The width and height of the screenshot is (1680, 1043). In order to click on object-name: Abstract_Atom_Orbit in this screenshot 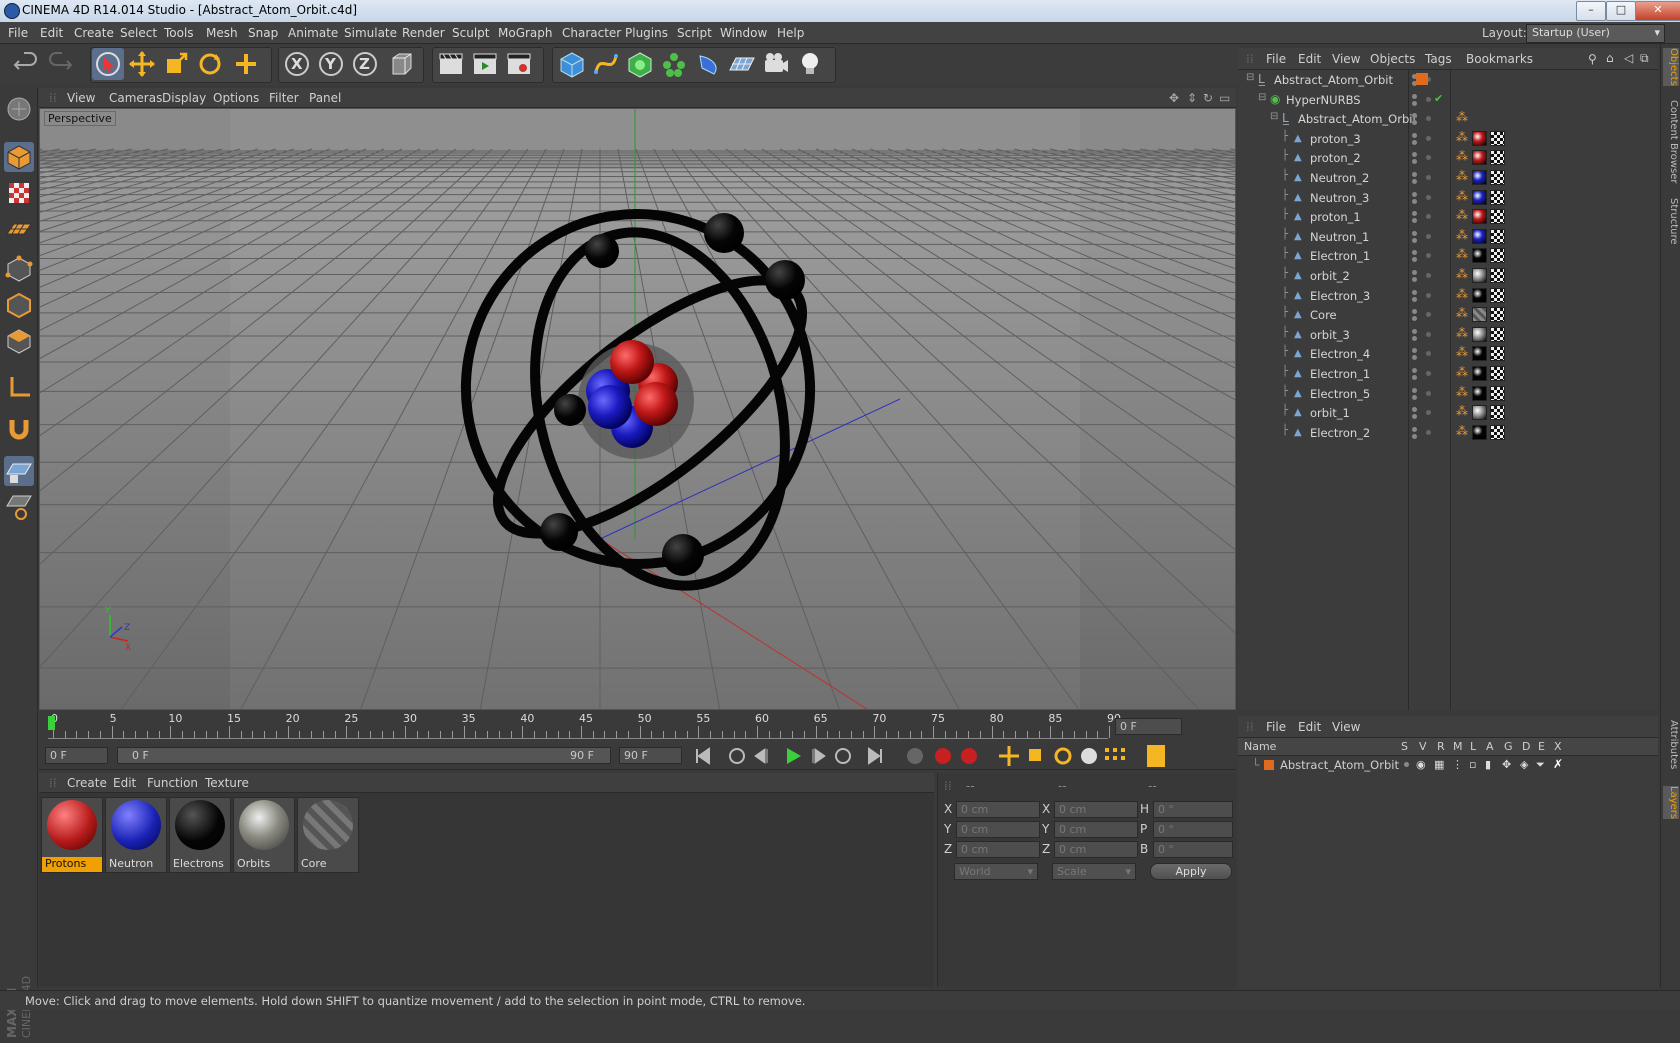, I will do `click(1333, 80)`.